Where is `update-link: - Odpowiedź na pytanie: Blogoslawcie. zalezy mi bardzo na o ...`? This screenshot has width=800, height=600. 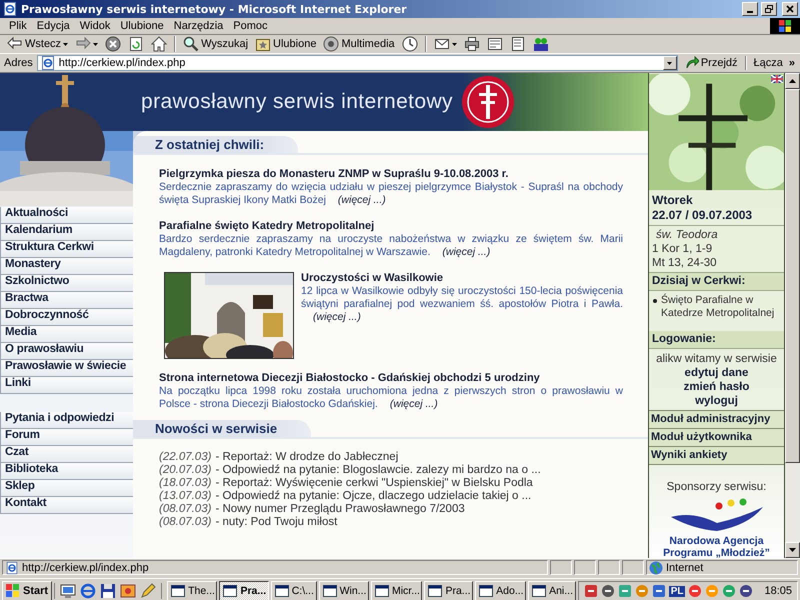 update-link: - Odpowiedź na pytanie: Blogoslawcie. zalezy mi bardzo na o ... is located at coordinates (378, 470).